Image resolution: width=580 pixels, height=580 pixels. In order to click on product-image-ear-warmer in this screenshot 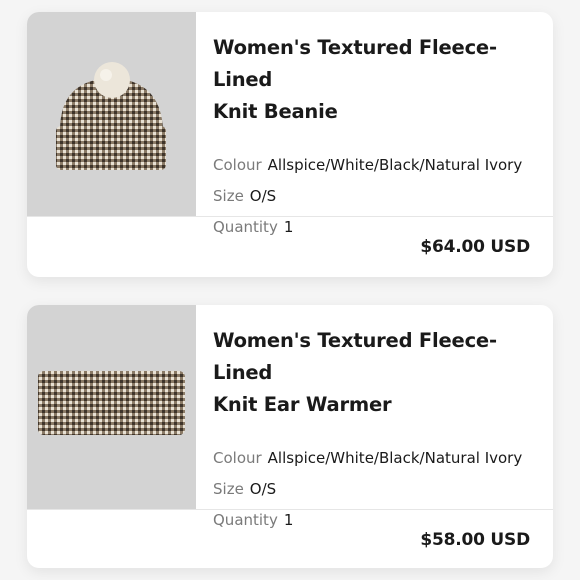, I will do `click(111, 407)`.